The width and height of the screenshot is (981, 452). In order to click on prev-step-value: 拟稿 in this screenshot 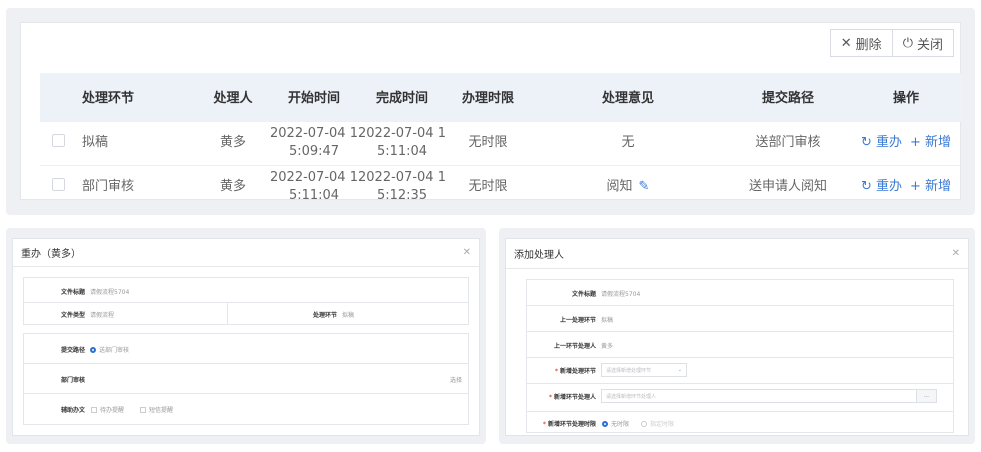, I will do `click(607, 320)`.